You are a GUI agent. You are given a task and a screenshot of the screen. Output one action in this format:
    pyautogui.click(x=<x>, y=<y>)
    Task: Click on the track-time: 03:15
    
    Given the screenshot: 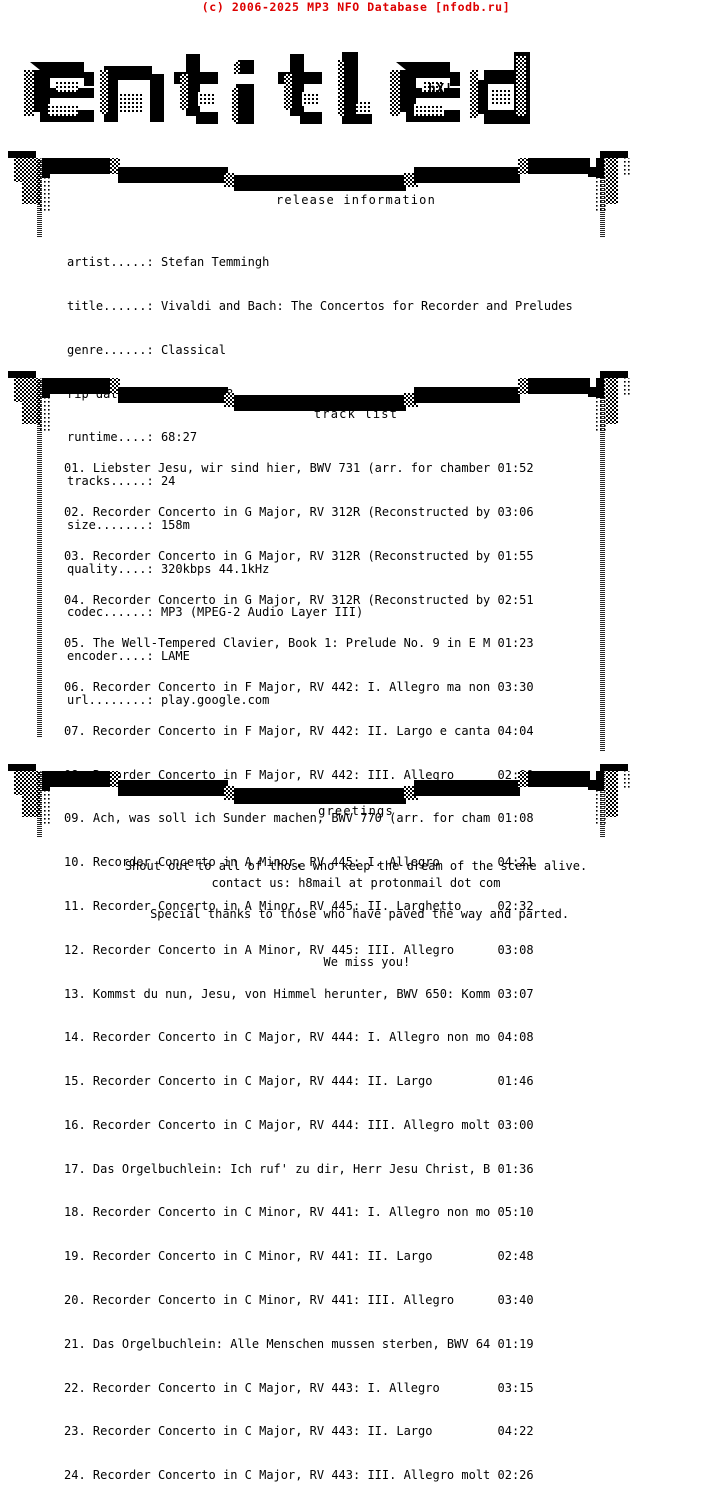 What is the action you would take?
    pyautogui.click(x=515, y=1387)
    